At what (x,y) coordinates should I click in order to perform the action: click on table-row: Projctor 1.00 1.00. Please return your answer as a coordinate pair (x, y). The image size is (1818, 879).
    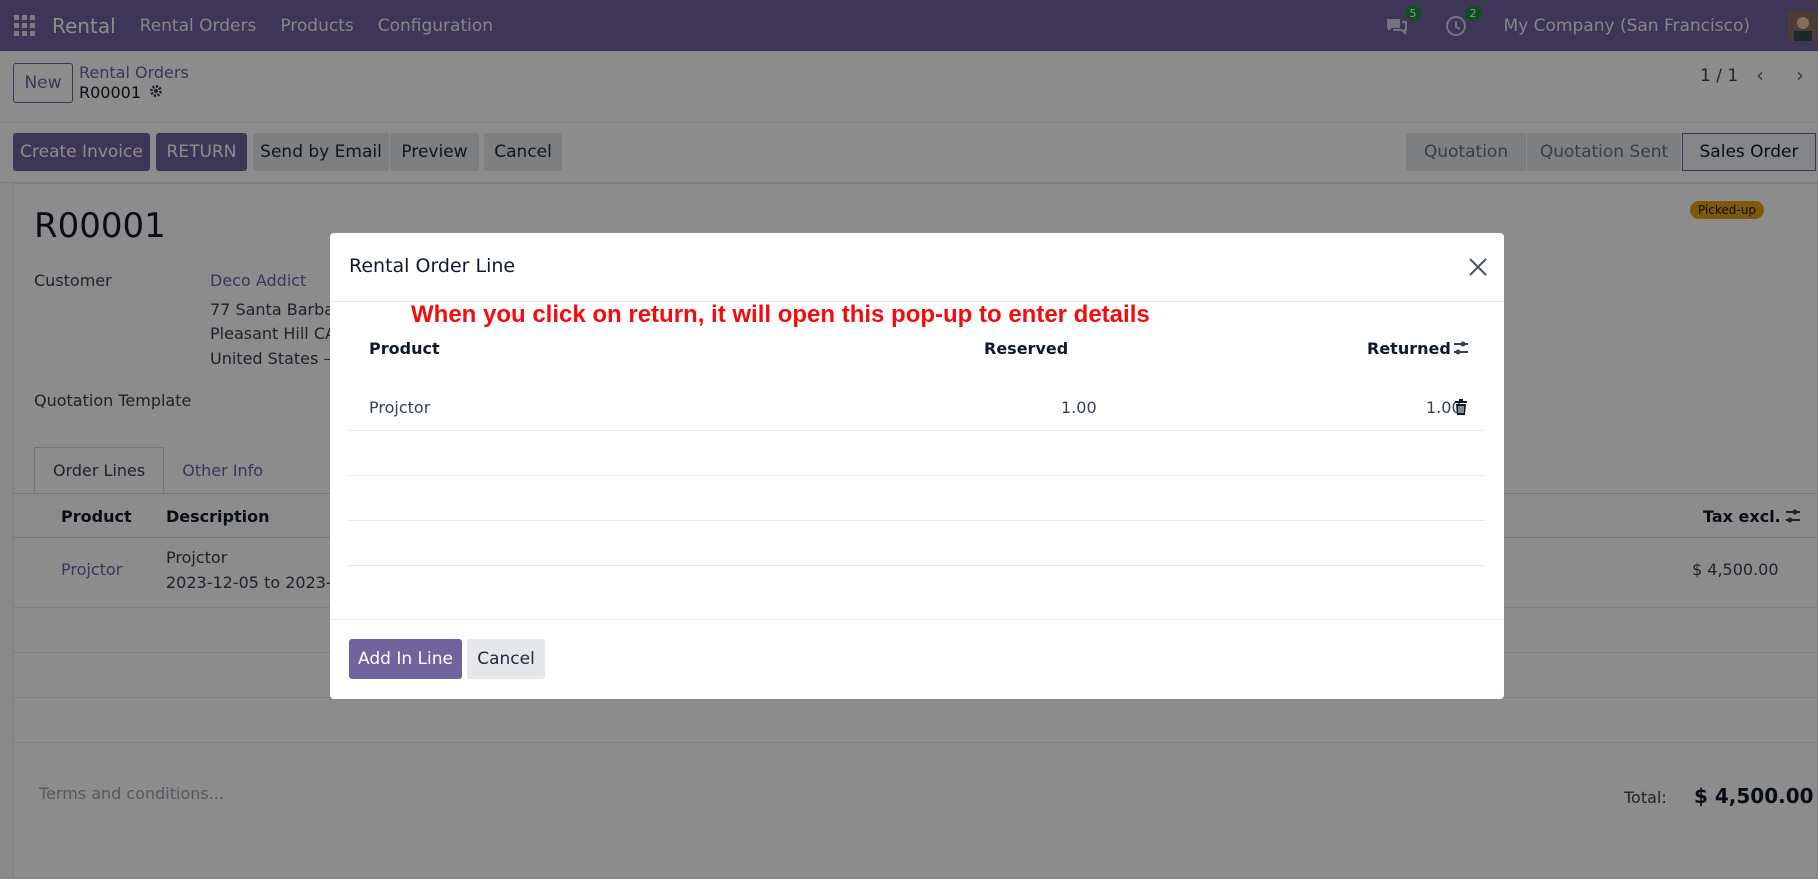
    Looking at the image, I should click on (917, 408).